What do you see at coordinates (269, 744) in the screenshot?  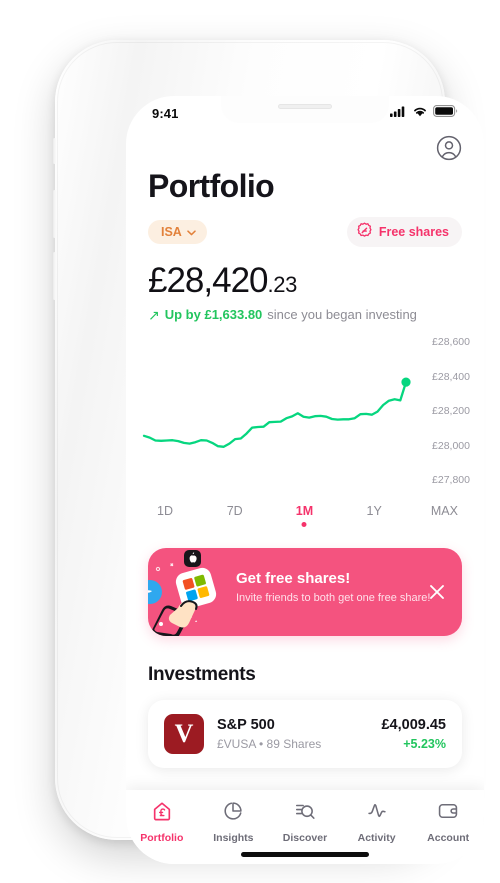 I see `investment-subtitle: £VUSA • 89 Shares` at bounding box center [269, 744].